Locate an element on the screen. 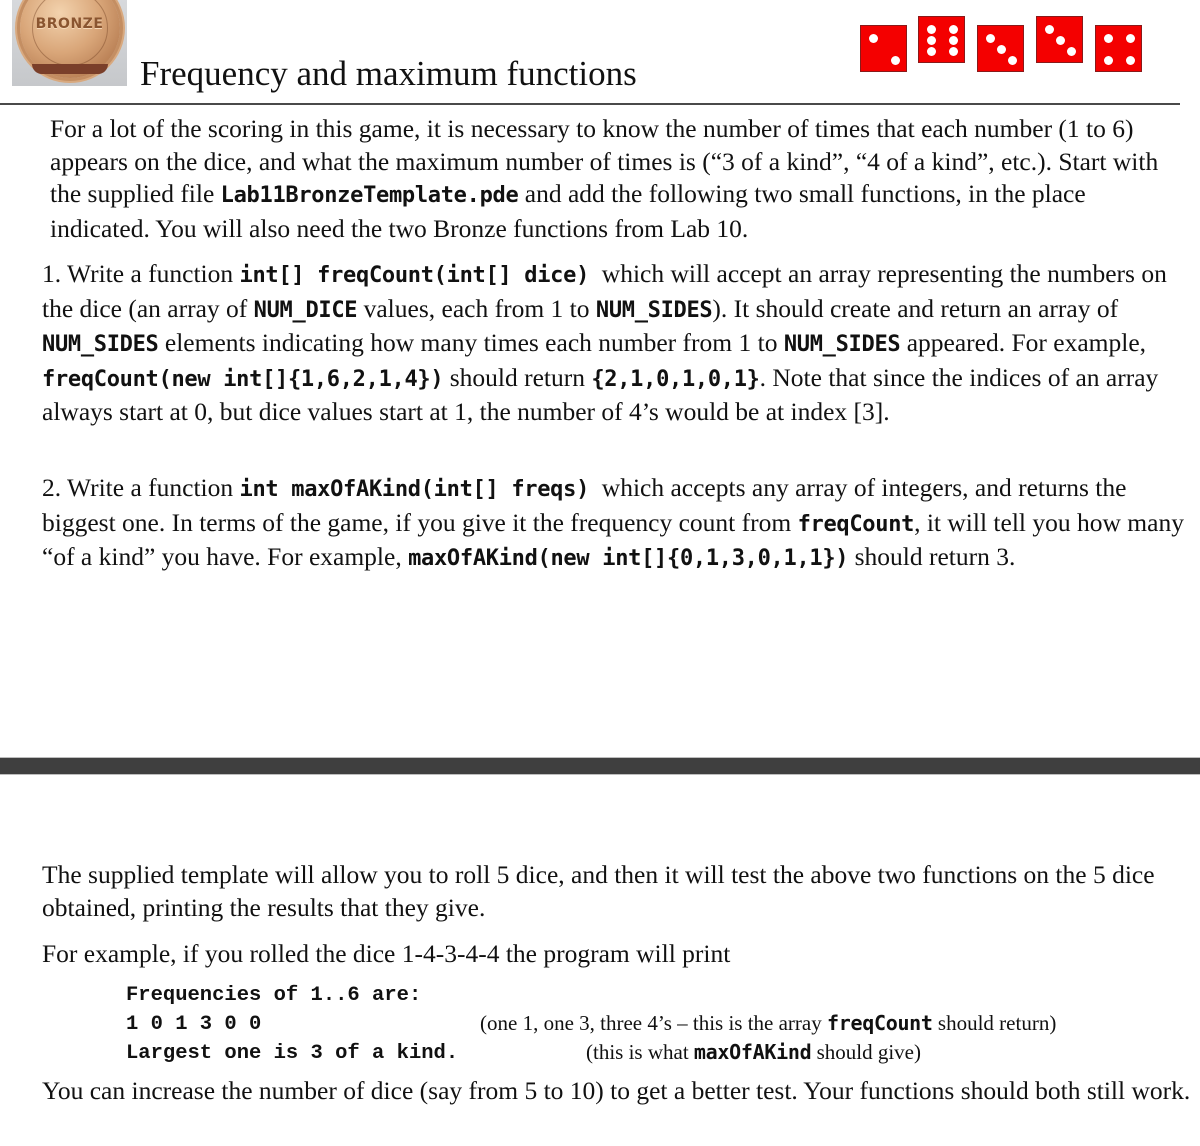  task-text: should return 3. is located at coordinates (932, 556).